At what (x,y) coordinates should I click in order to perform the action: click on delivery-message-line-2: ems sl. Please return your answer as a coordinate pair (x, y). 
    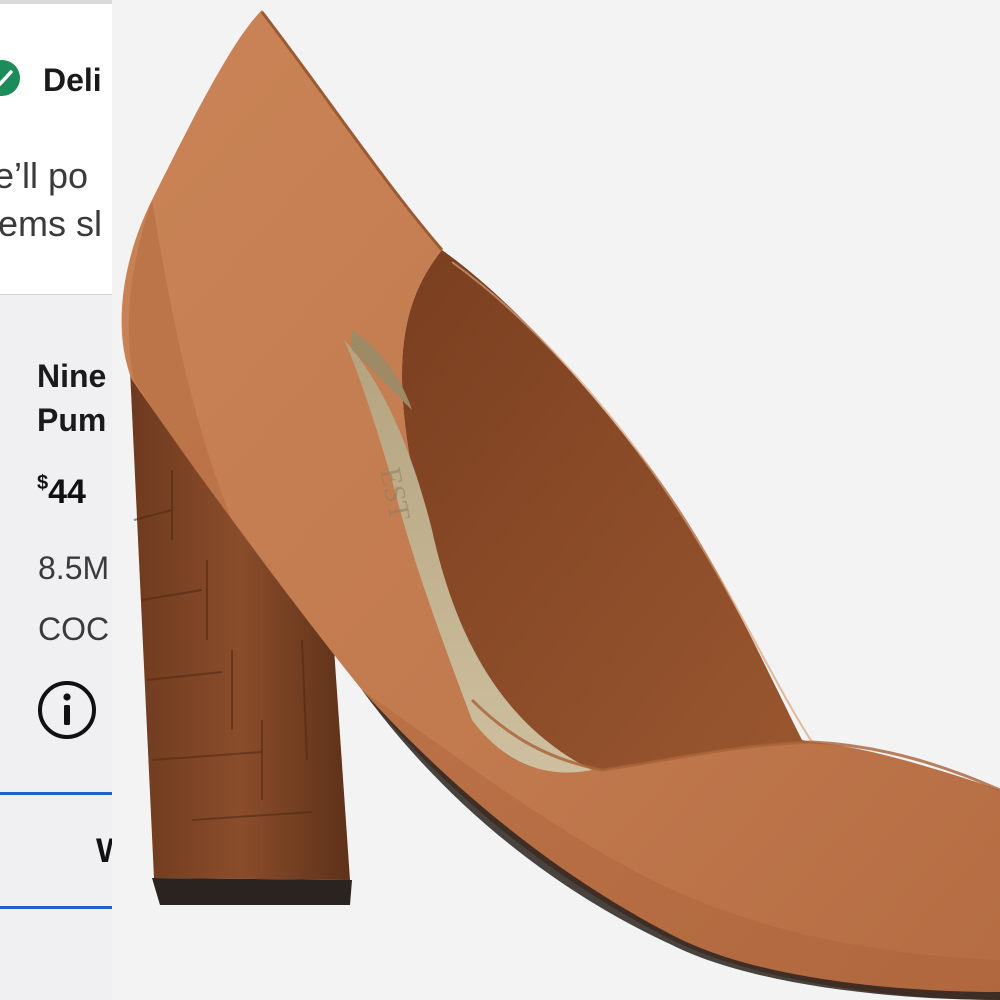
    Looking at the image, I should click on (51, 223).